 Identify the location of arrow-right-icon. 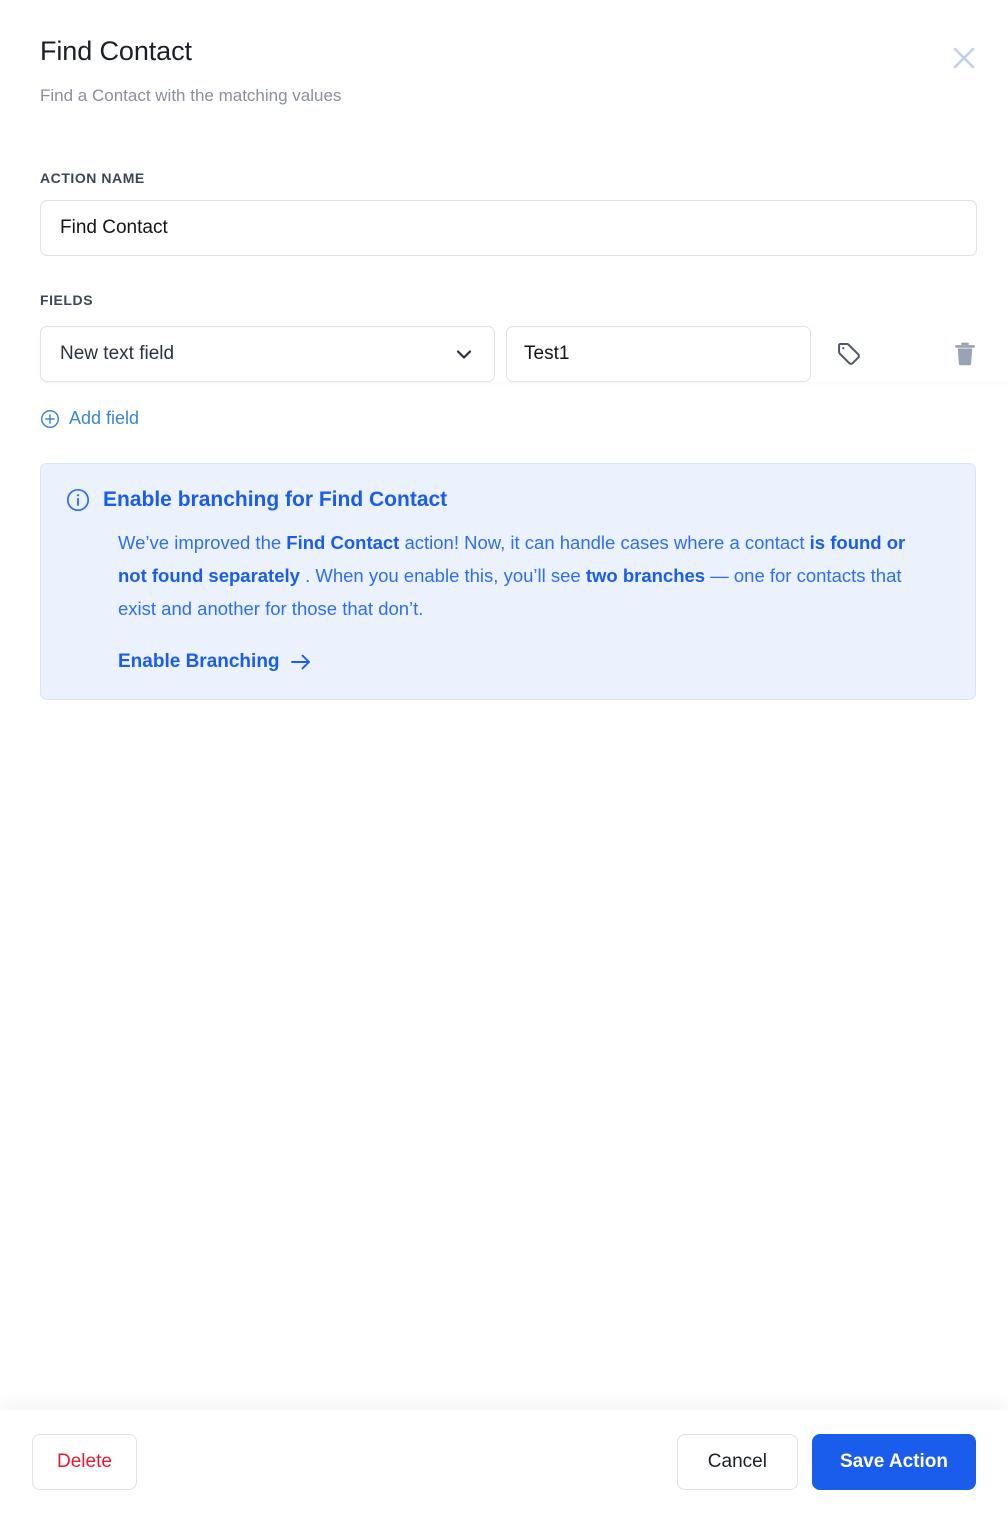
(300, 661).